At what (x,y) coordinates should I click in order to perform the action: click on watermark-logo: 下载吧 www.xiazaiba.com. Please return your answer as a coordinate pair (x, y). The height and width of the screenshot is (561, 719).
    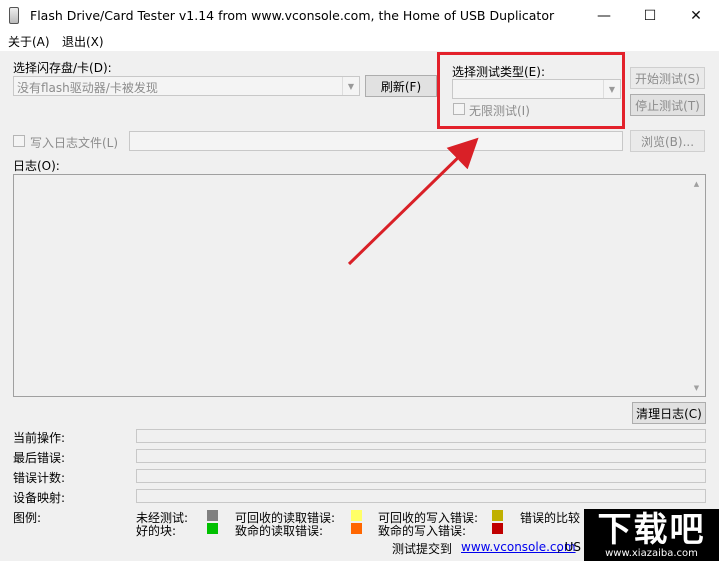
    Looking at the image, I should click on (651, 535).